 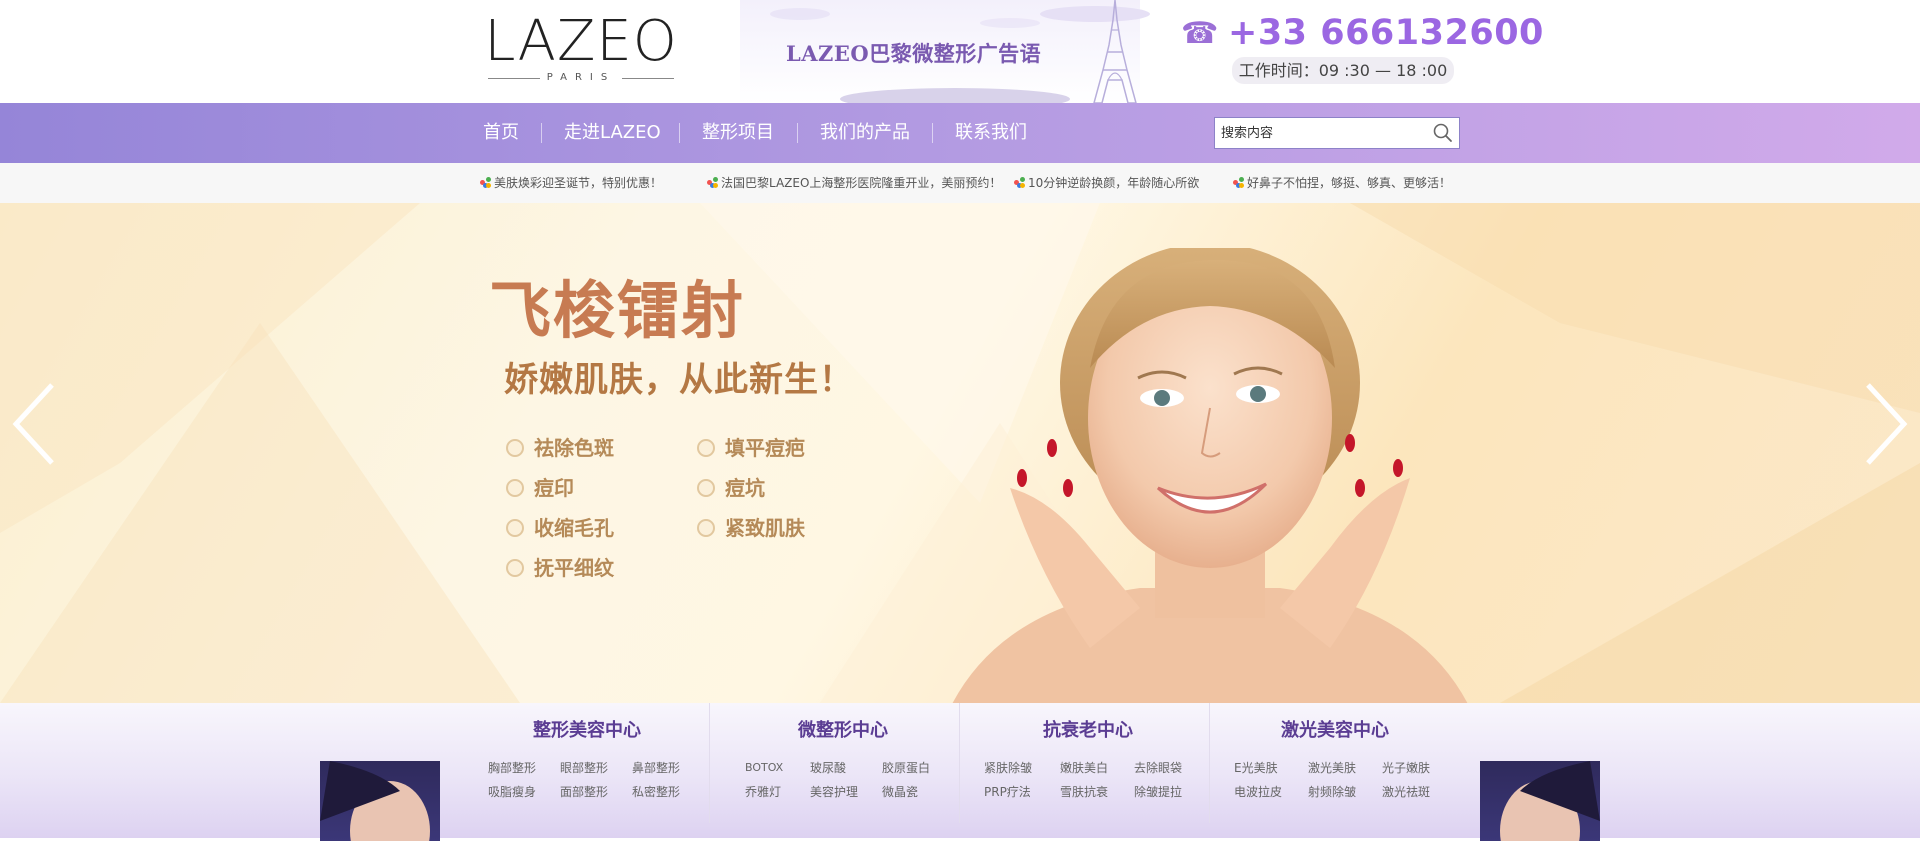 What do you see at coordinates (512, 768) in the screenshot?
I see `category-link: 胸部整形` at bounding box center [512, 768].